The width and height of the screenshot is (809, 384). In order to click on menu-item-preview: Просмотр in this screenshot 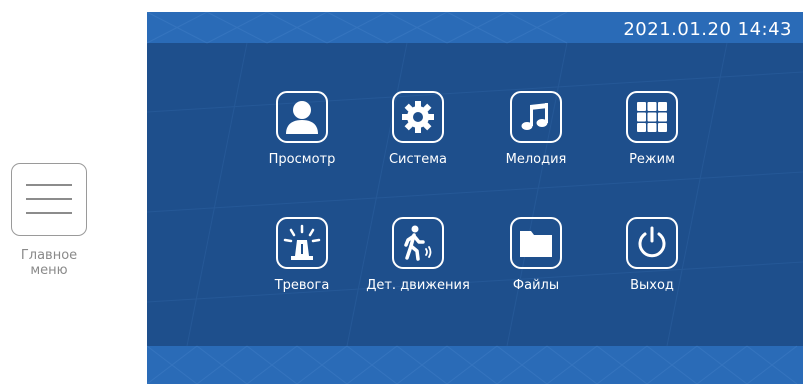, I will do `click(302, 129)`.